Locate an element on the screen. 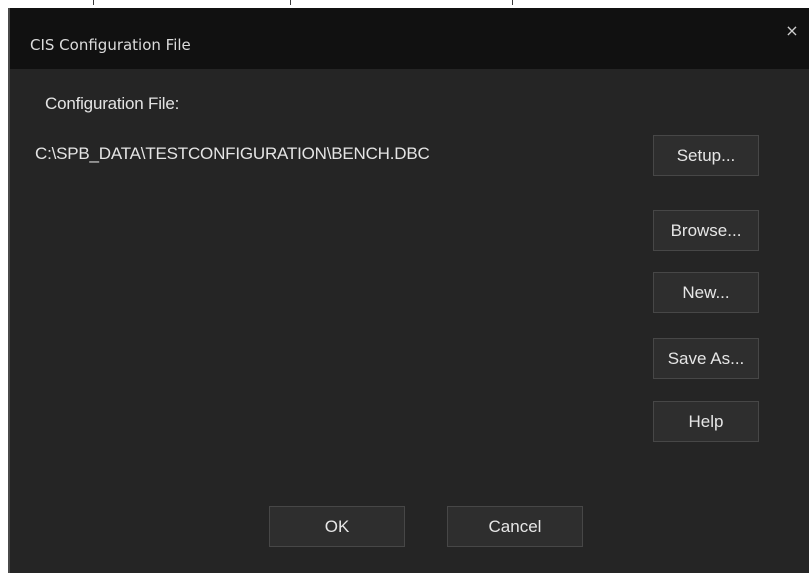  configuration-file-path: C:\SPB_DATA\TESTCONFIGURATION\BENCH.DBC is located at coordinates (232, 153).